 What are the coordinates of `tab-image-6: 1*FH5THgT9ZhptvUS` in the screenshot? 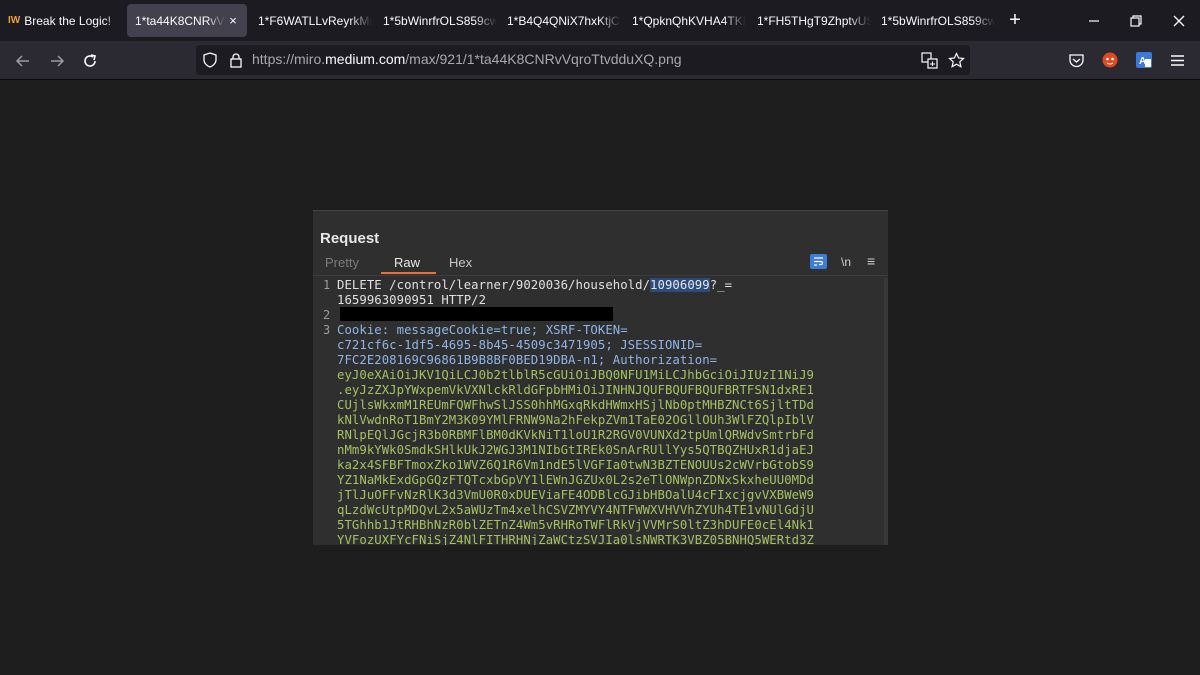 It's located at (810, 20).